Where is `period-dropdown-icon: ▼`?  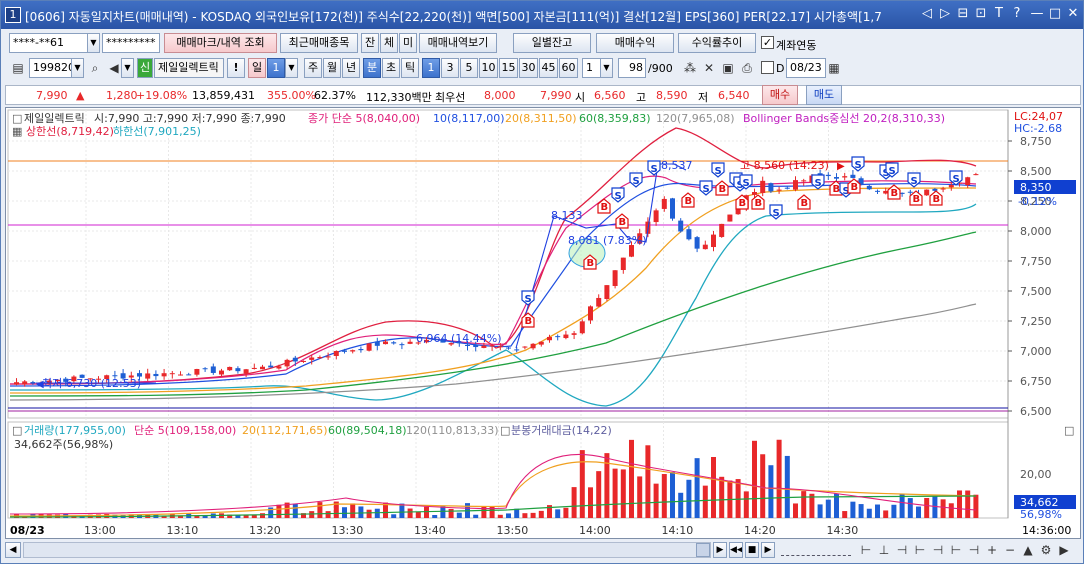 period-dropdown-icon: ▼ is located at coordinates (291, 68).